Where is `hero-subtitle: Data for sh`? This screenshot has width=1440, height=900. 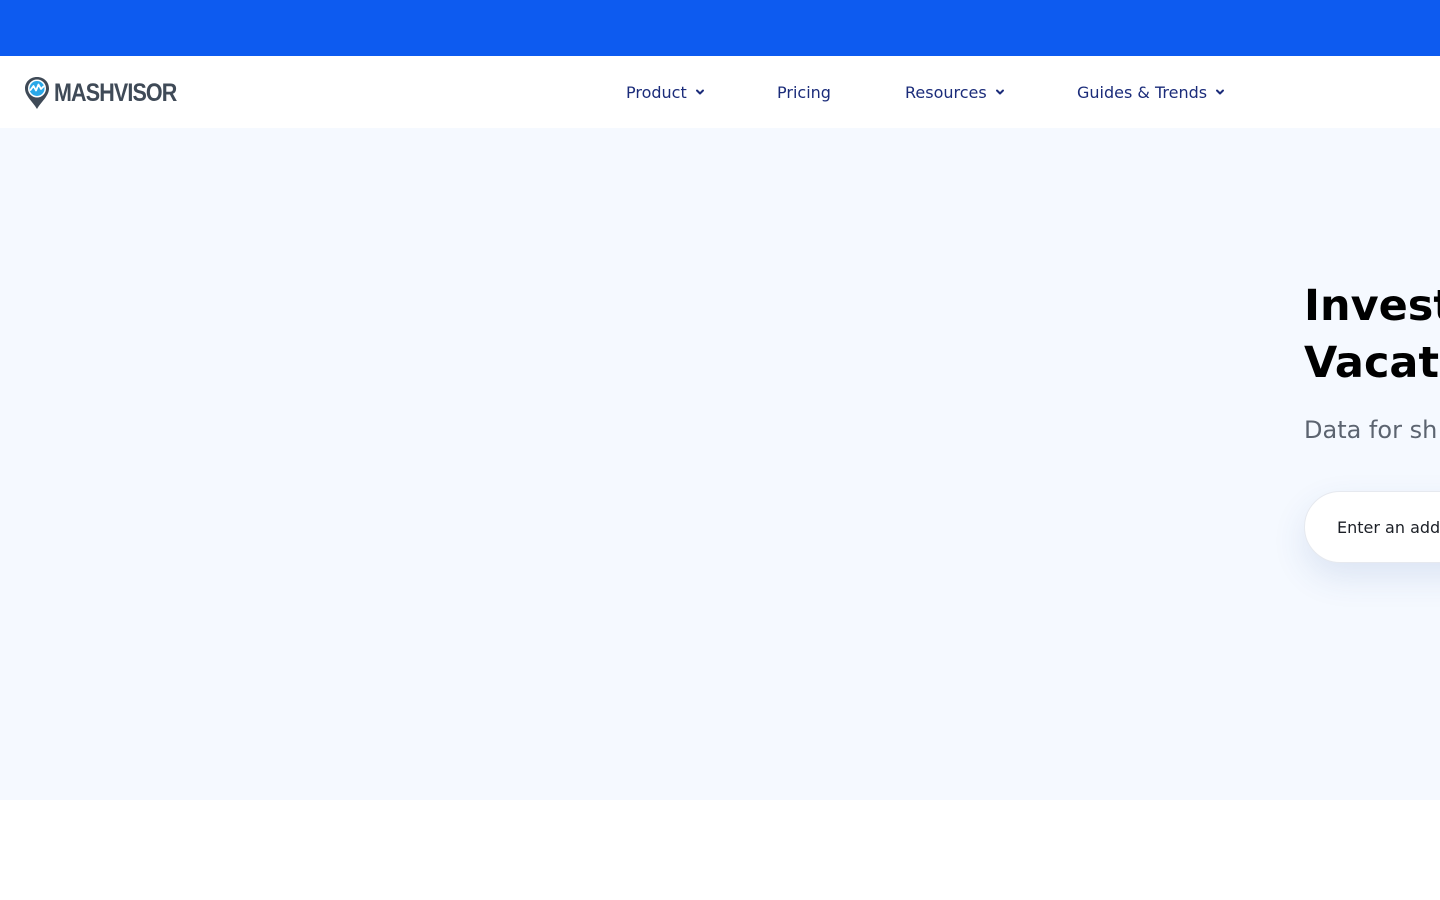
hero-subtitle: Data for sh is located at coordinates (1371, 430).